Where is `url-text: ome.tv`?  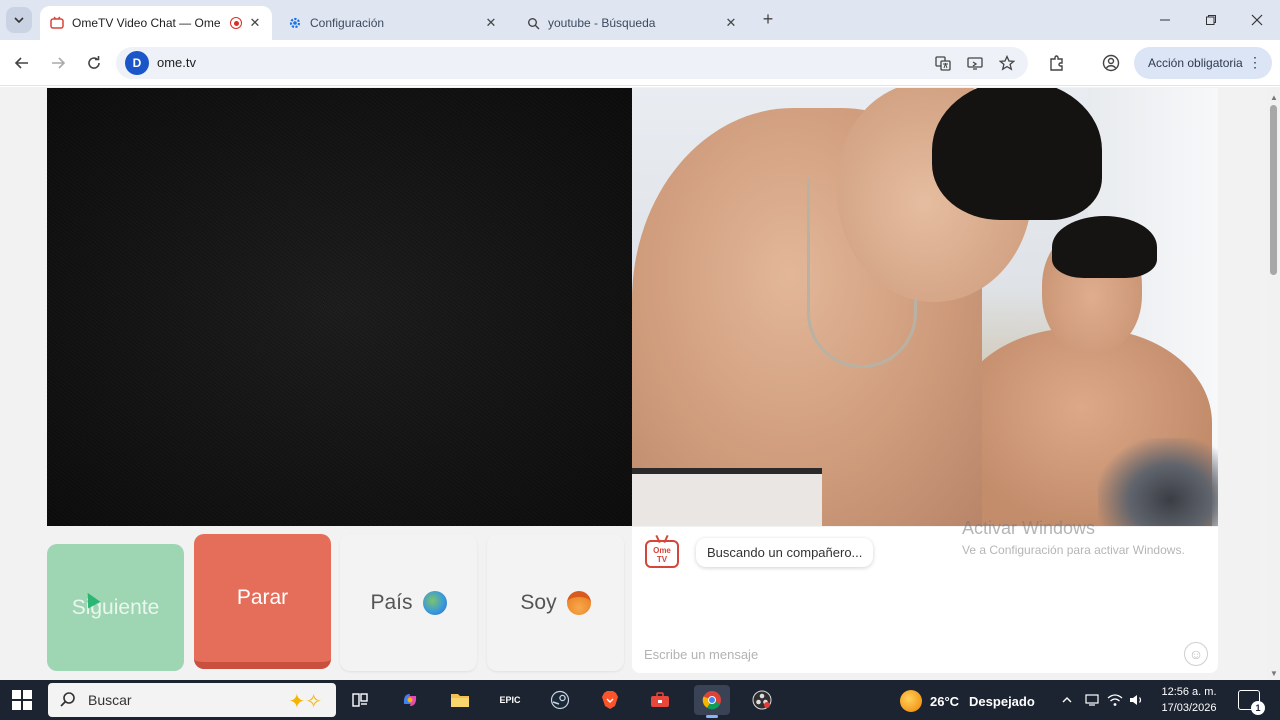 url-text: ome.tv is located at coordinates (176, 62).